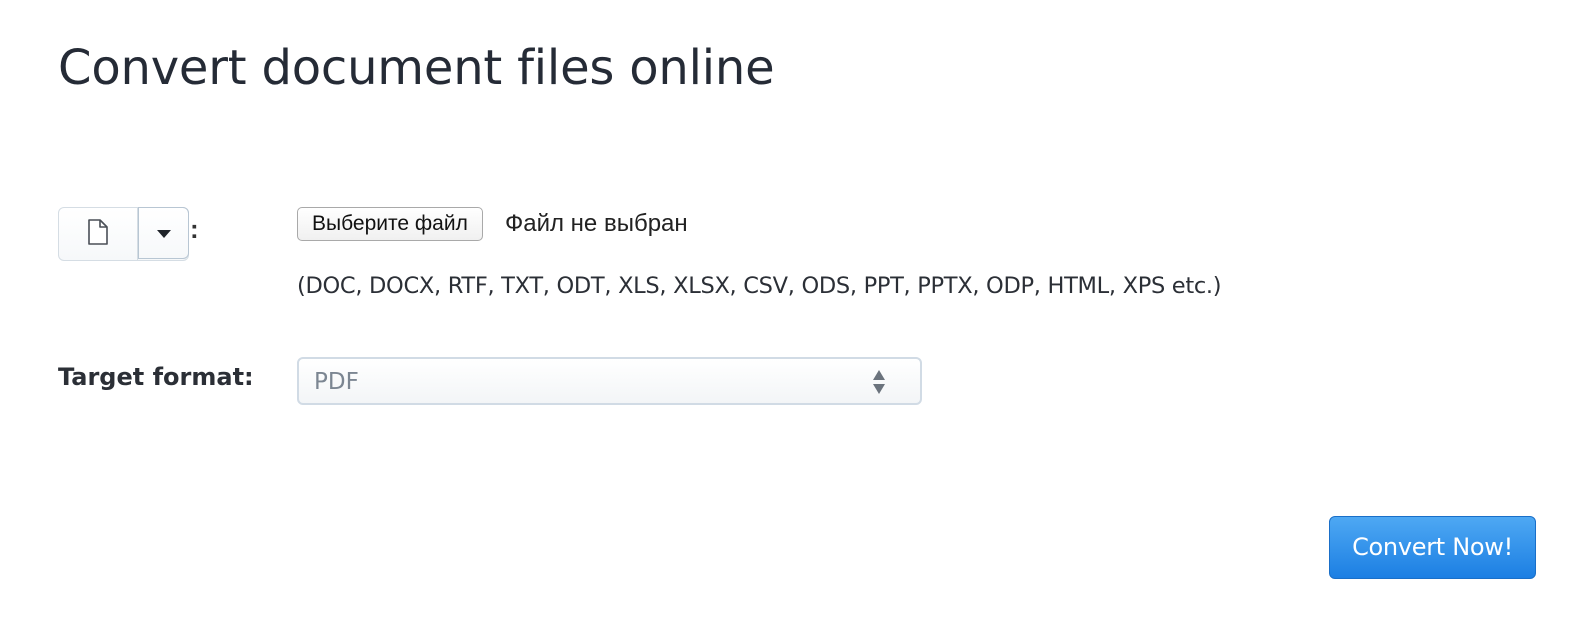  I want to click on select-arrows-icon, so click(879, 382).